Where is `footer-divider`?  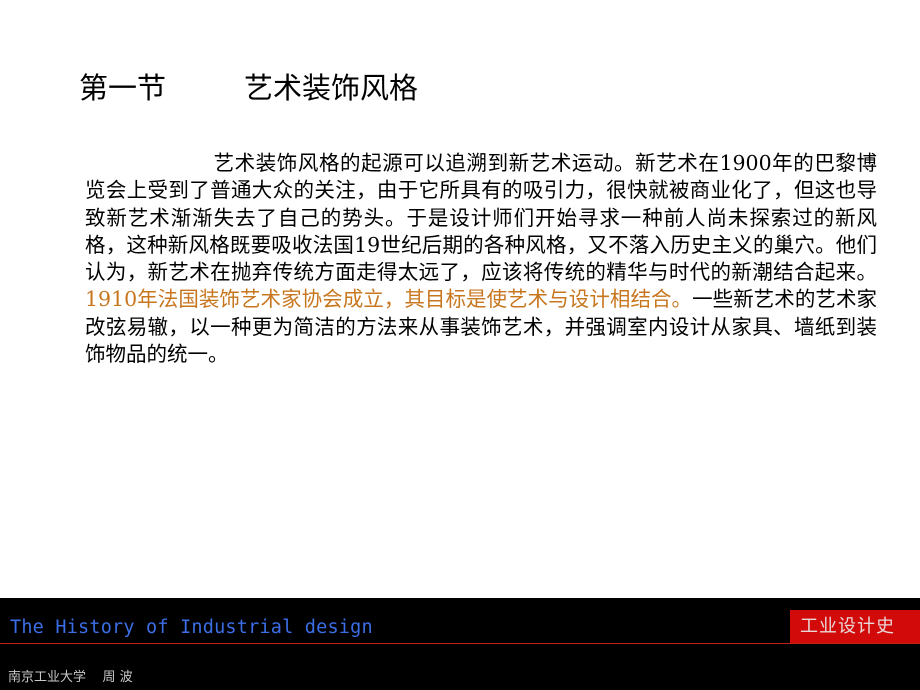 footer-divider is located at coordinates (460, 643).